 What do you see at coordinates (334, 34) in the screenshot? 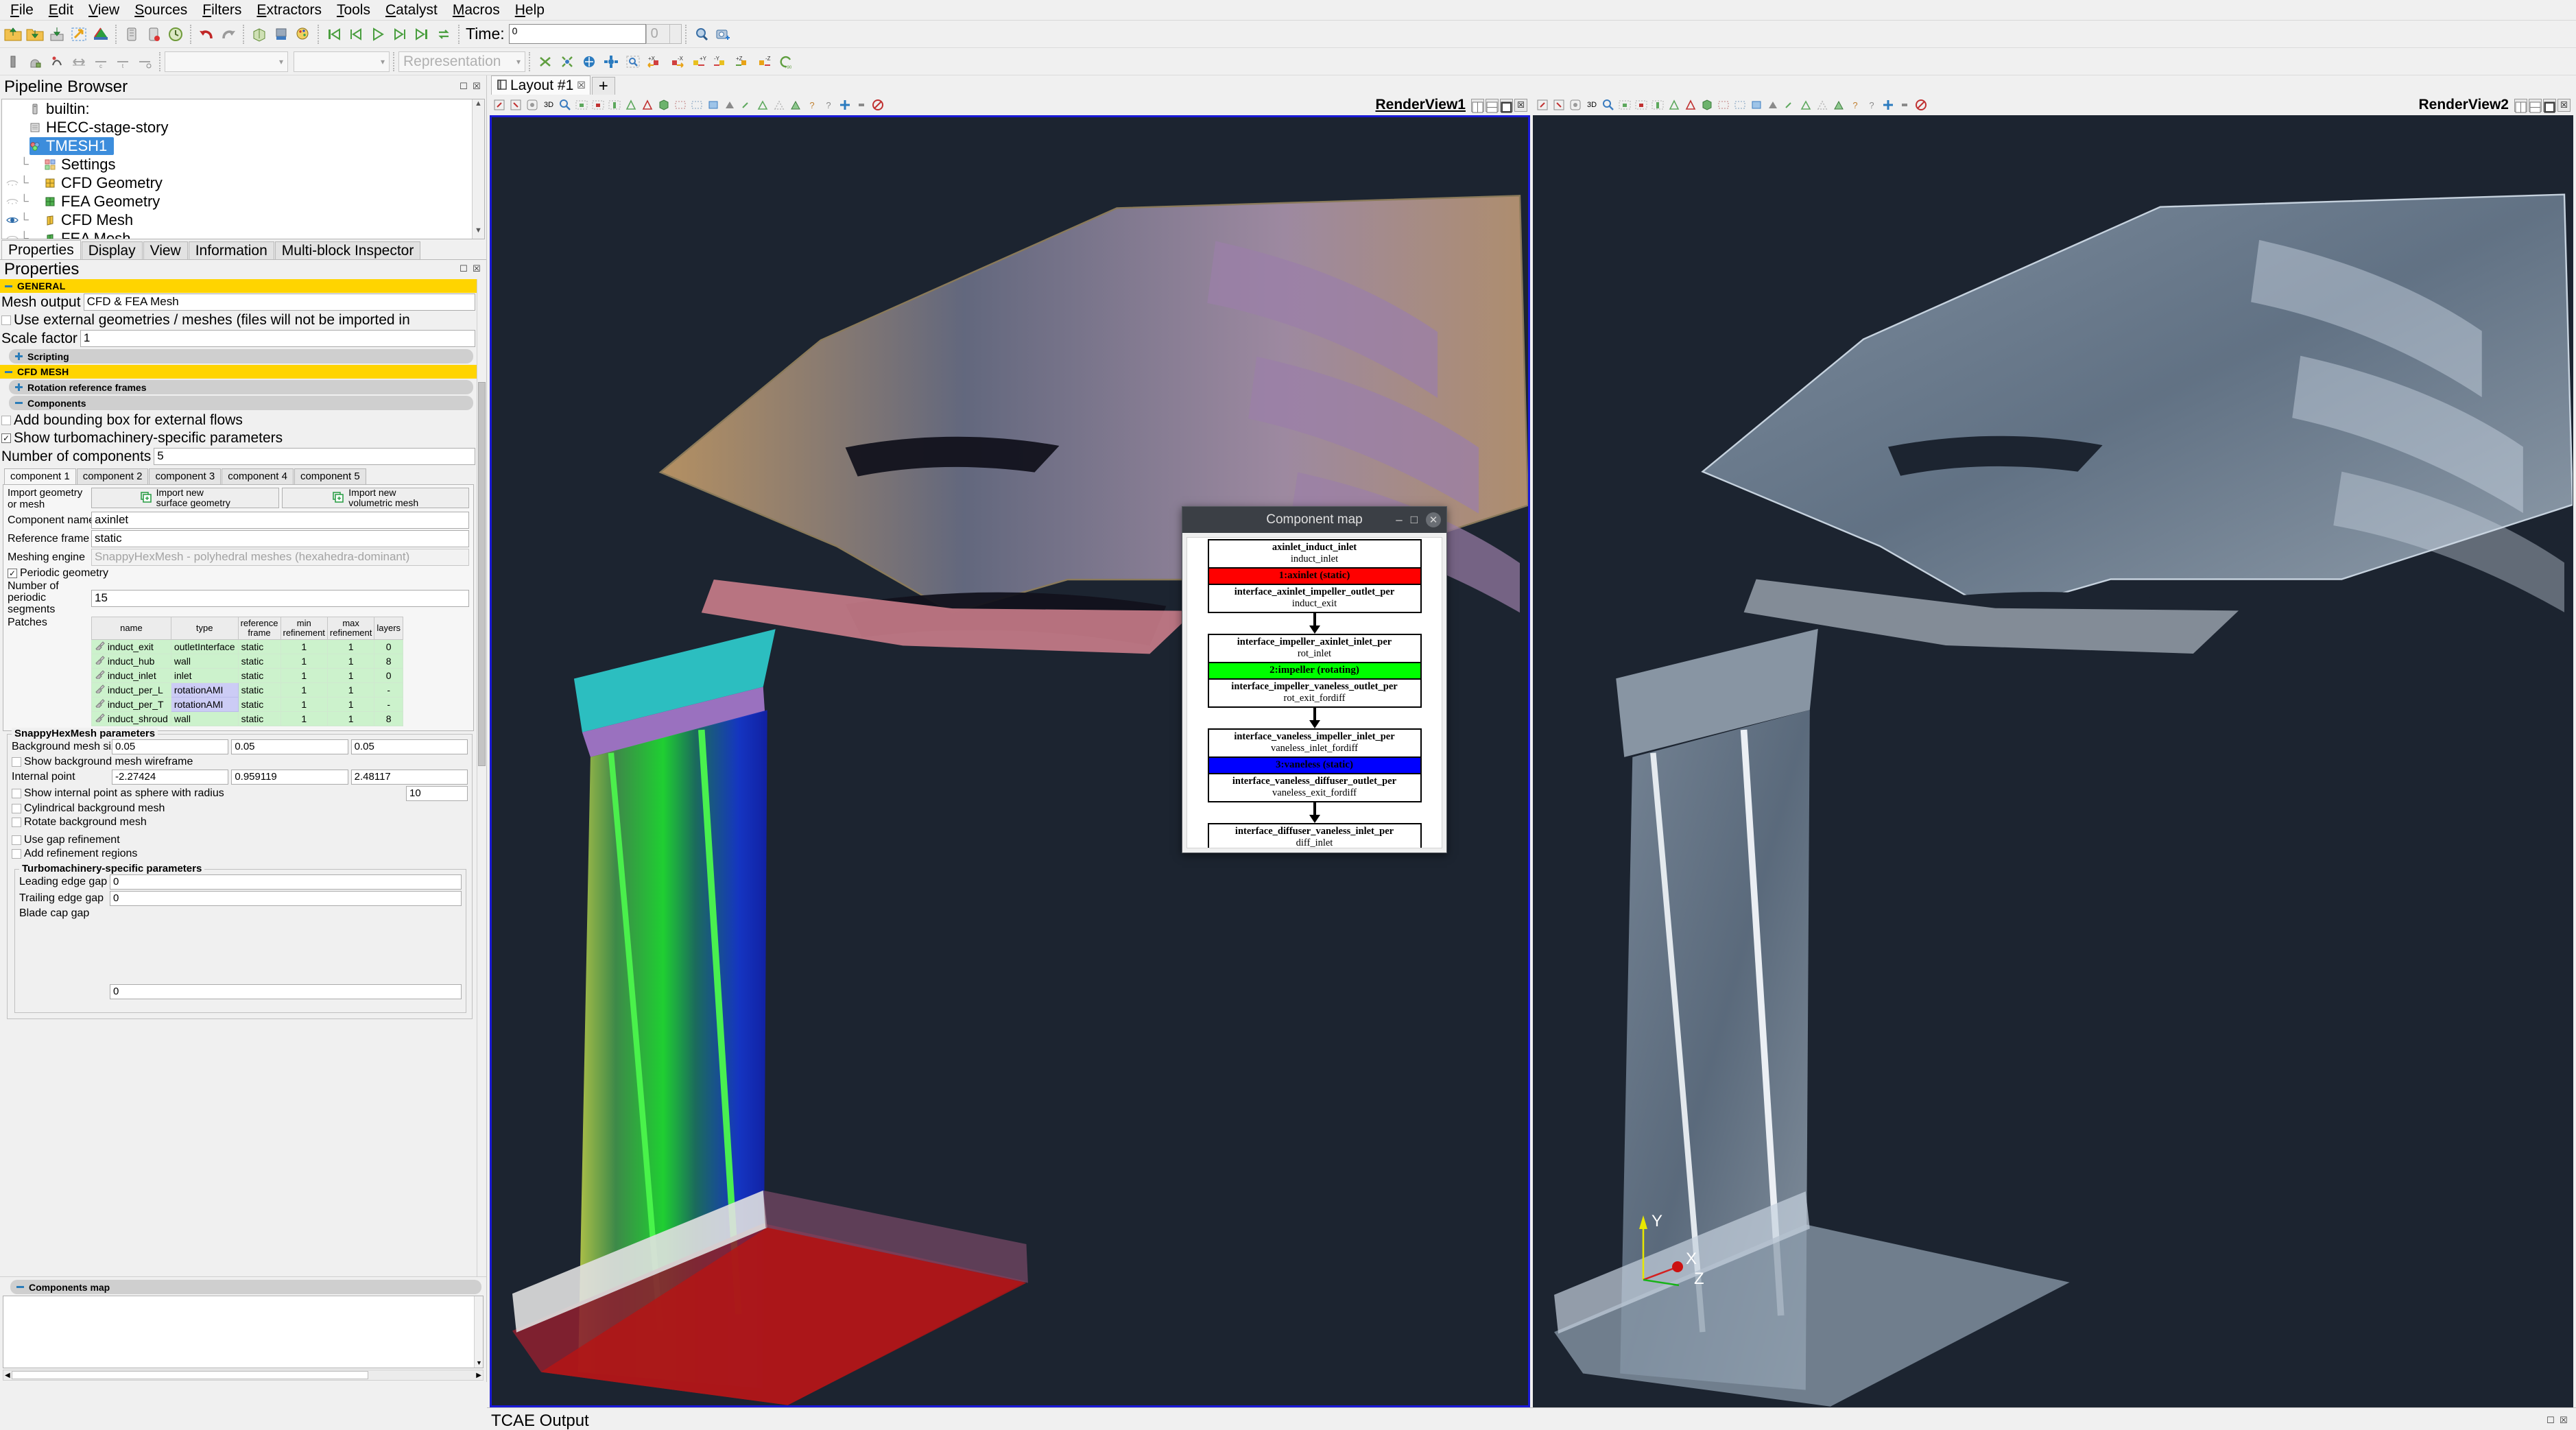
I see `first-frame-icon` at bounding box center [334, 34].